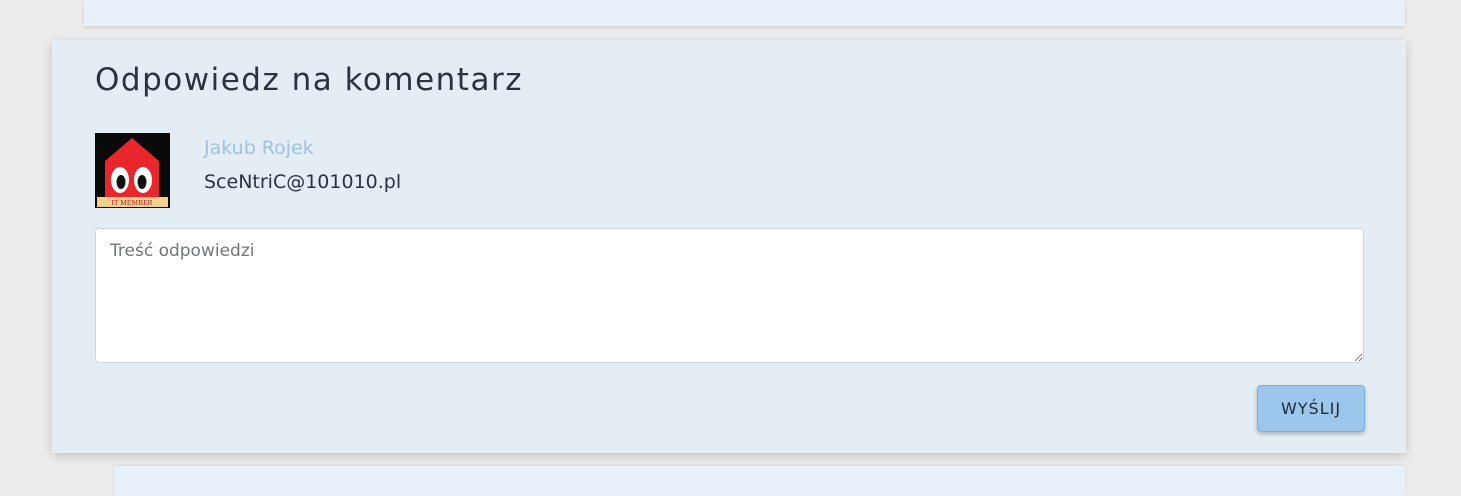 The width and height of the screenshot is (1461, 496). What do you see at coordinates (744, 13) in the screenshot?
I see `previous-comment-card` at bounding box center [744, 13].